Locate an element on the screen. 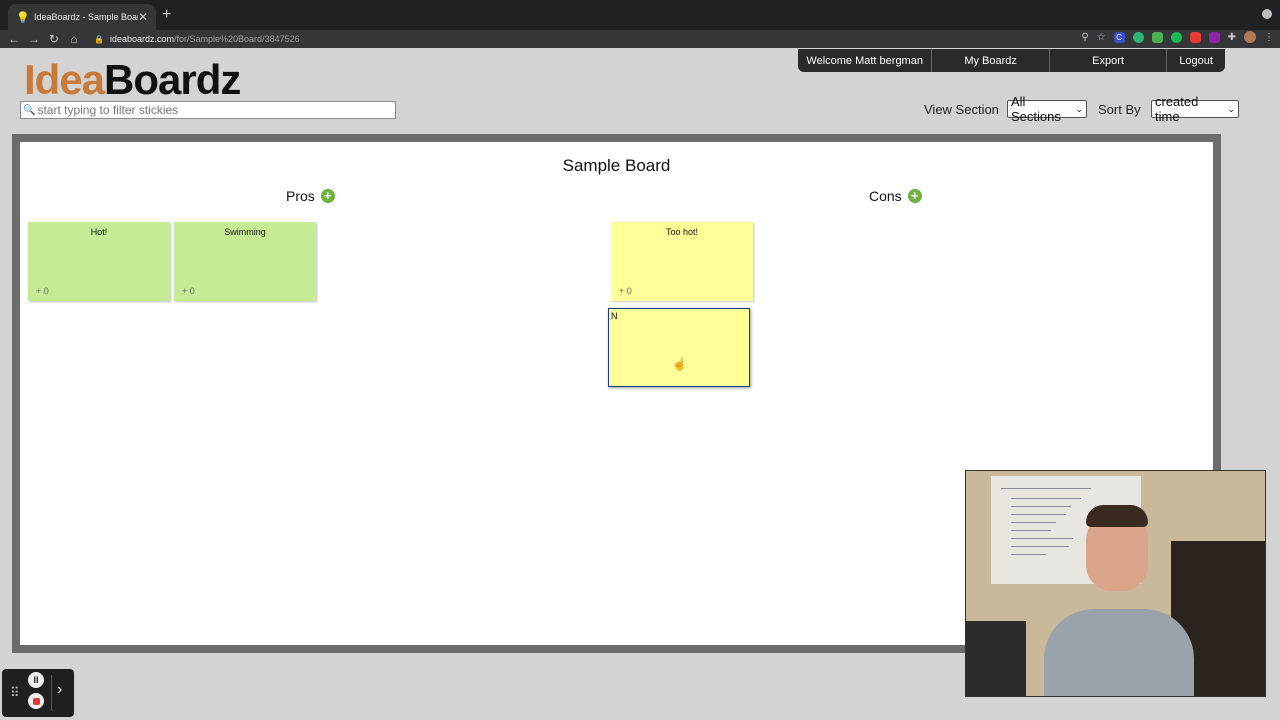  toolbar-icons: ⚲ ☆ C ✚ ⋮ is located at coordinates (1177, 37).